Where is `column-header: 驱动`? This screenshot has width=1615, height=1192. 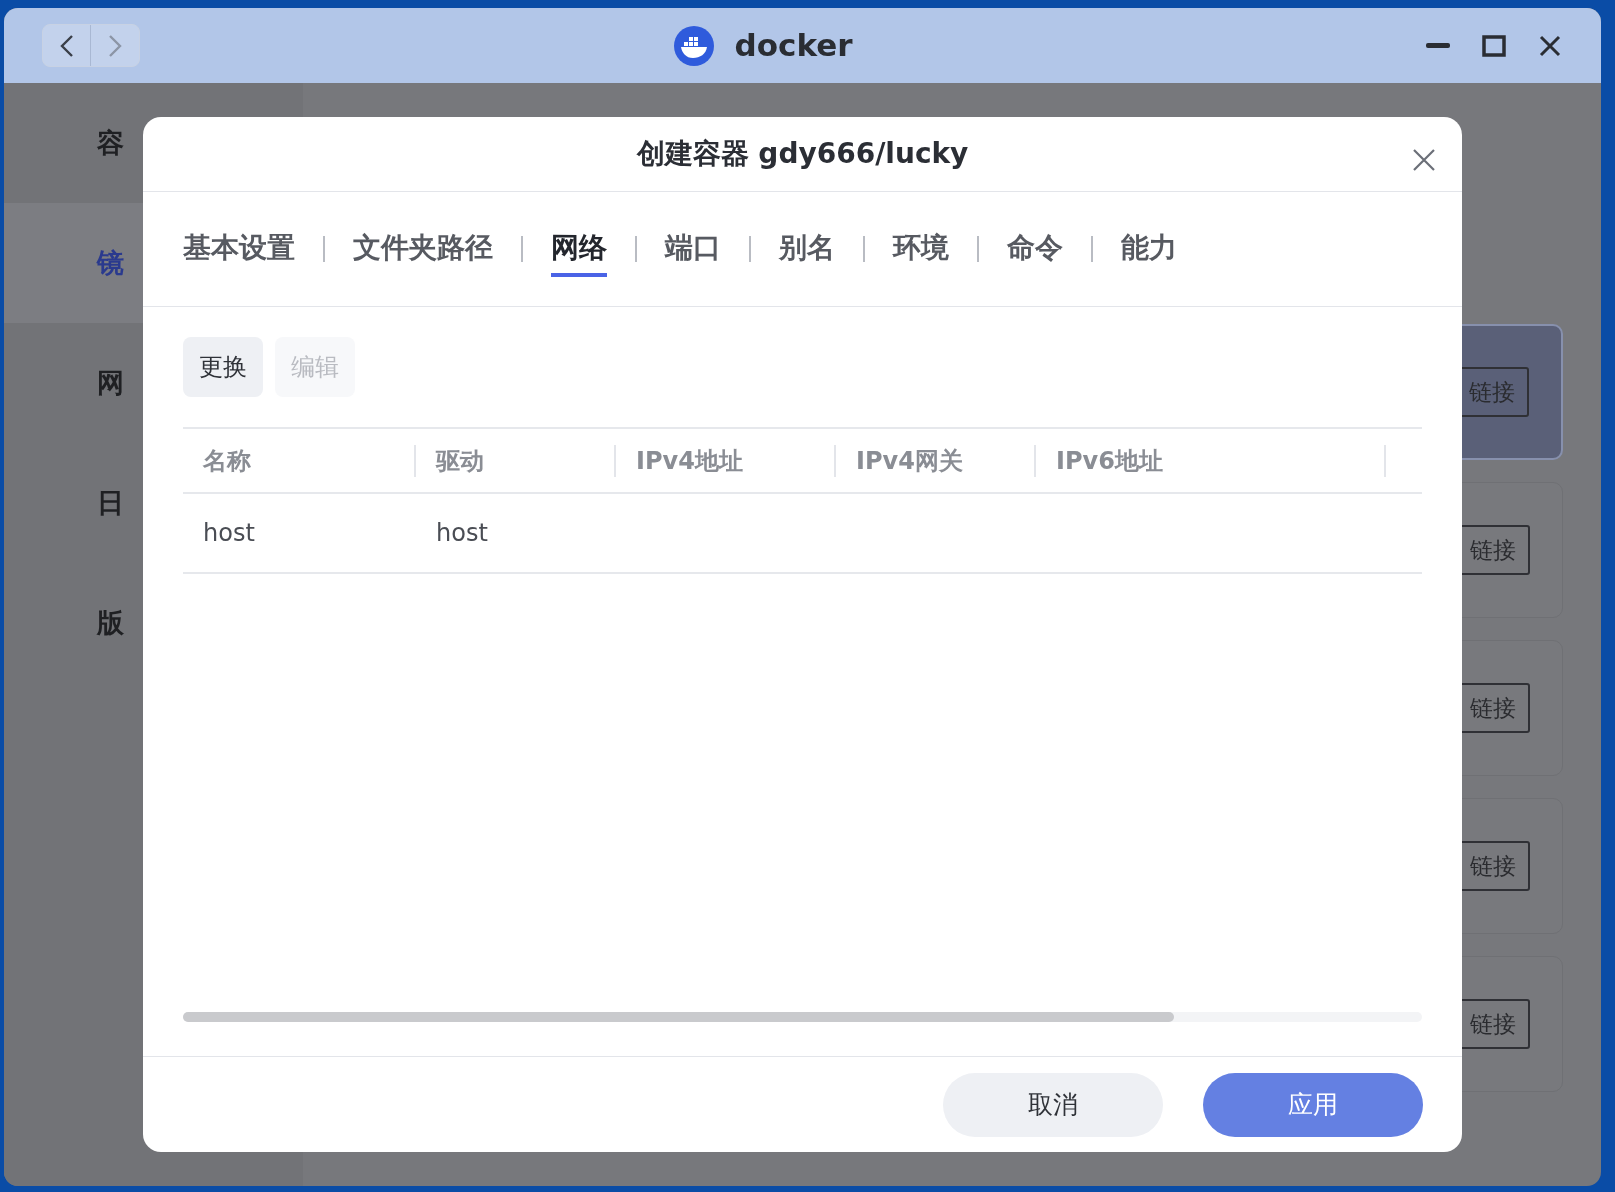 column-header: 驱动 is located at coordinates (459, 461).